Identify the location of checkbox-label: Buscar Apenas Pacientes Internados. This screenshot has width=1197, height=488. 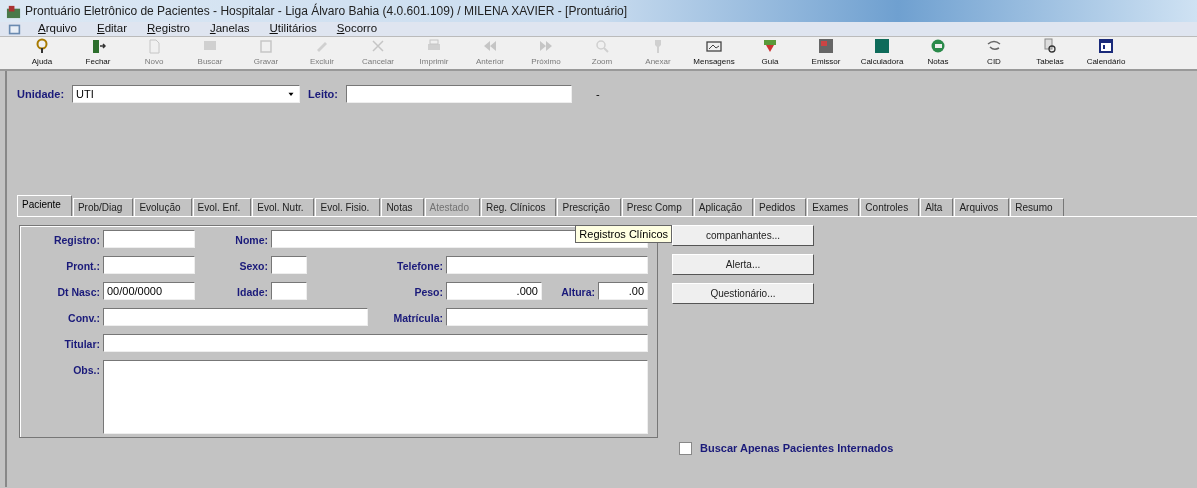
(797, 448).